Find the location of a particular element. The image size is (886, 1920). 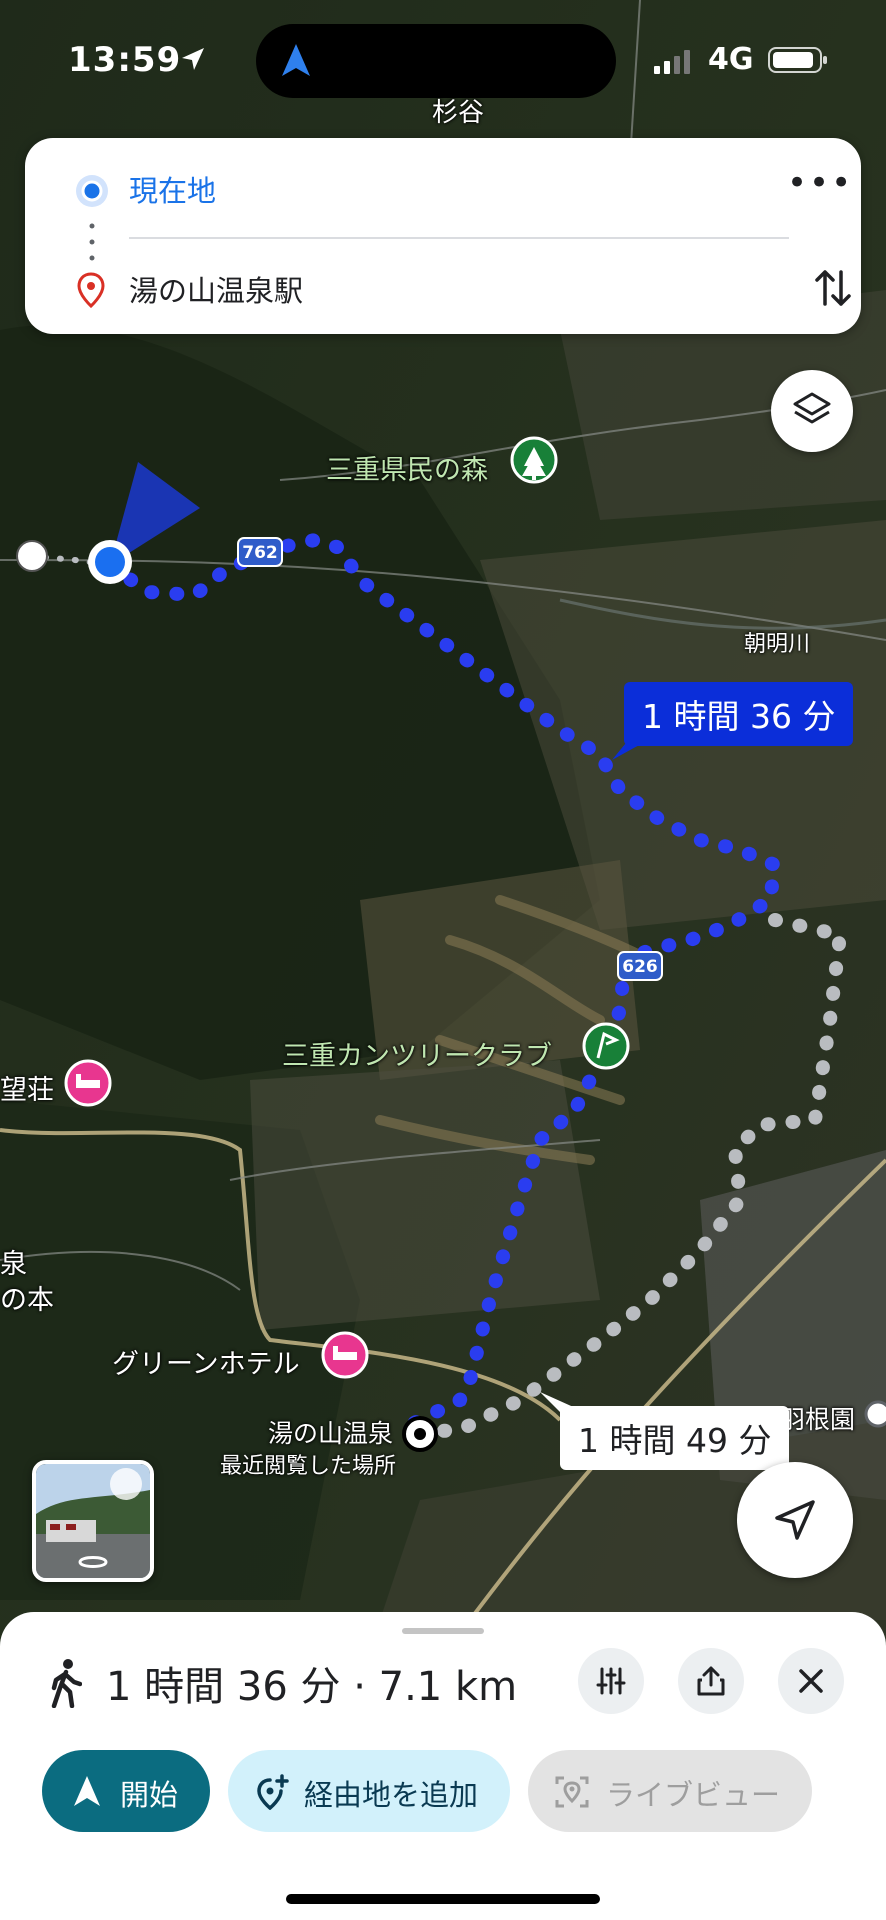

alternate-route-time-bubble: 1 時間 49 分 is located at coordinates (675, 1438).